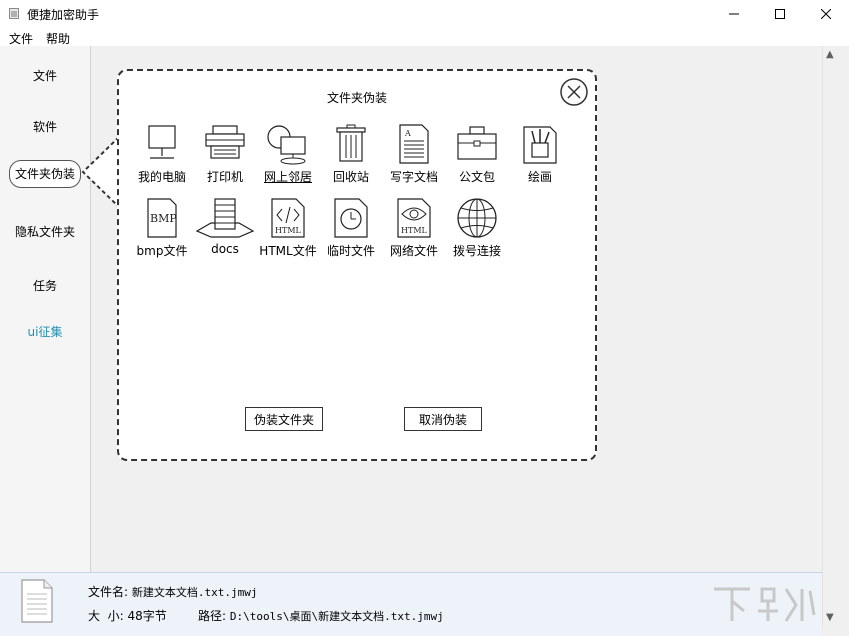 This screenshot has width=849, height=636. I want to click on minimize-icon, so click(734, 14).